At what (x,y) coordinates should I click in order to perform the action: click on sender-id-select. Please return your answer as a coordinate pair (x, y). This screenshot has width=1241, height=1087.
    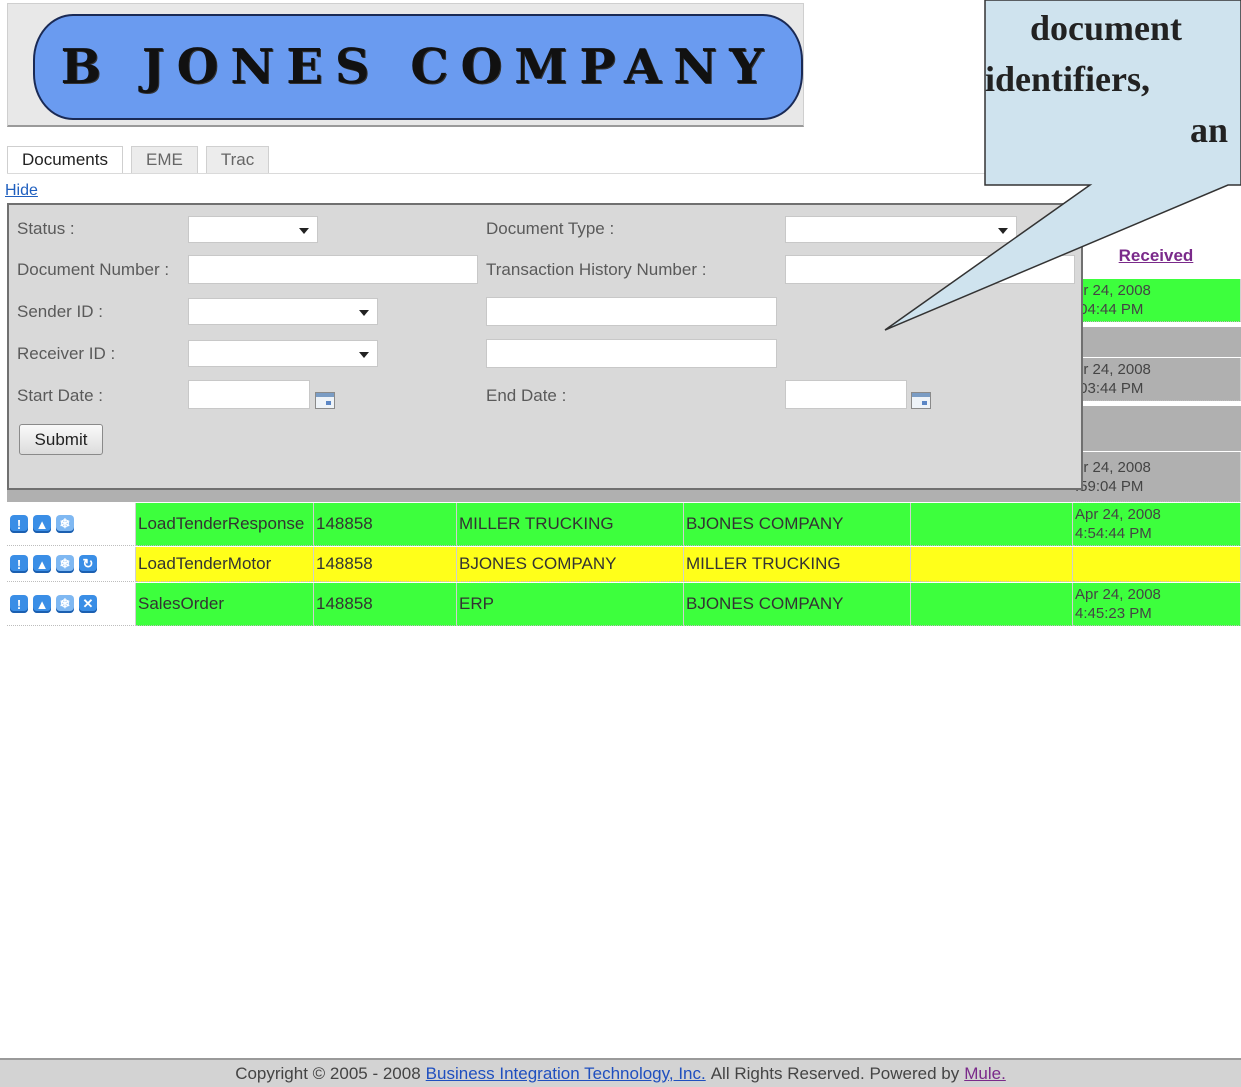
    Looking at the image, I should click on (283, 311).